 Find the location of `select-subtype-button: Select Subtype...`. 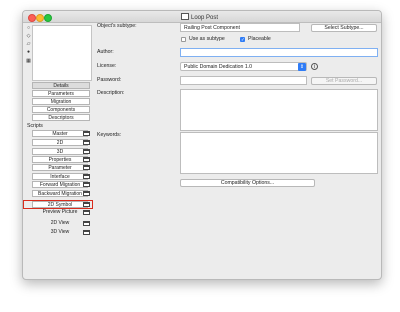

select-subtype-button: Select Subtype... is located at coordinates (344, 28).